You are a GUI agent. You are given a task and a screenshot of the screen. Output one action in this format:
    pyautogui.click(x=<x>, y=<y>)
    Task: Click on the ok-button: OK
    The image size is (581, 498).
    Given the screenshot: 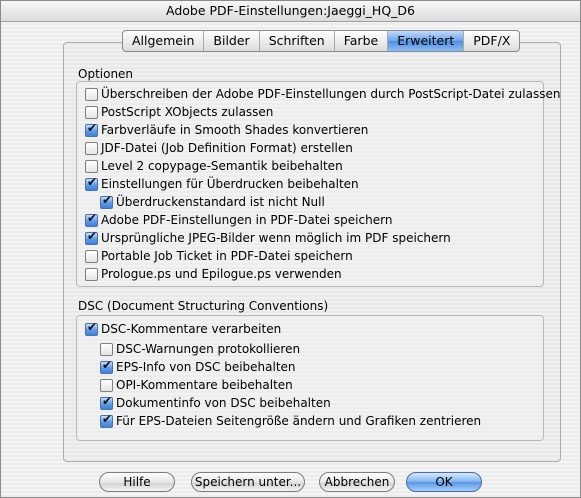 What is the action you would take?
    pyautogui.click(x=444, y=482)
    